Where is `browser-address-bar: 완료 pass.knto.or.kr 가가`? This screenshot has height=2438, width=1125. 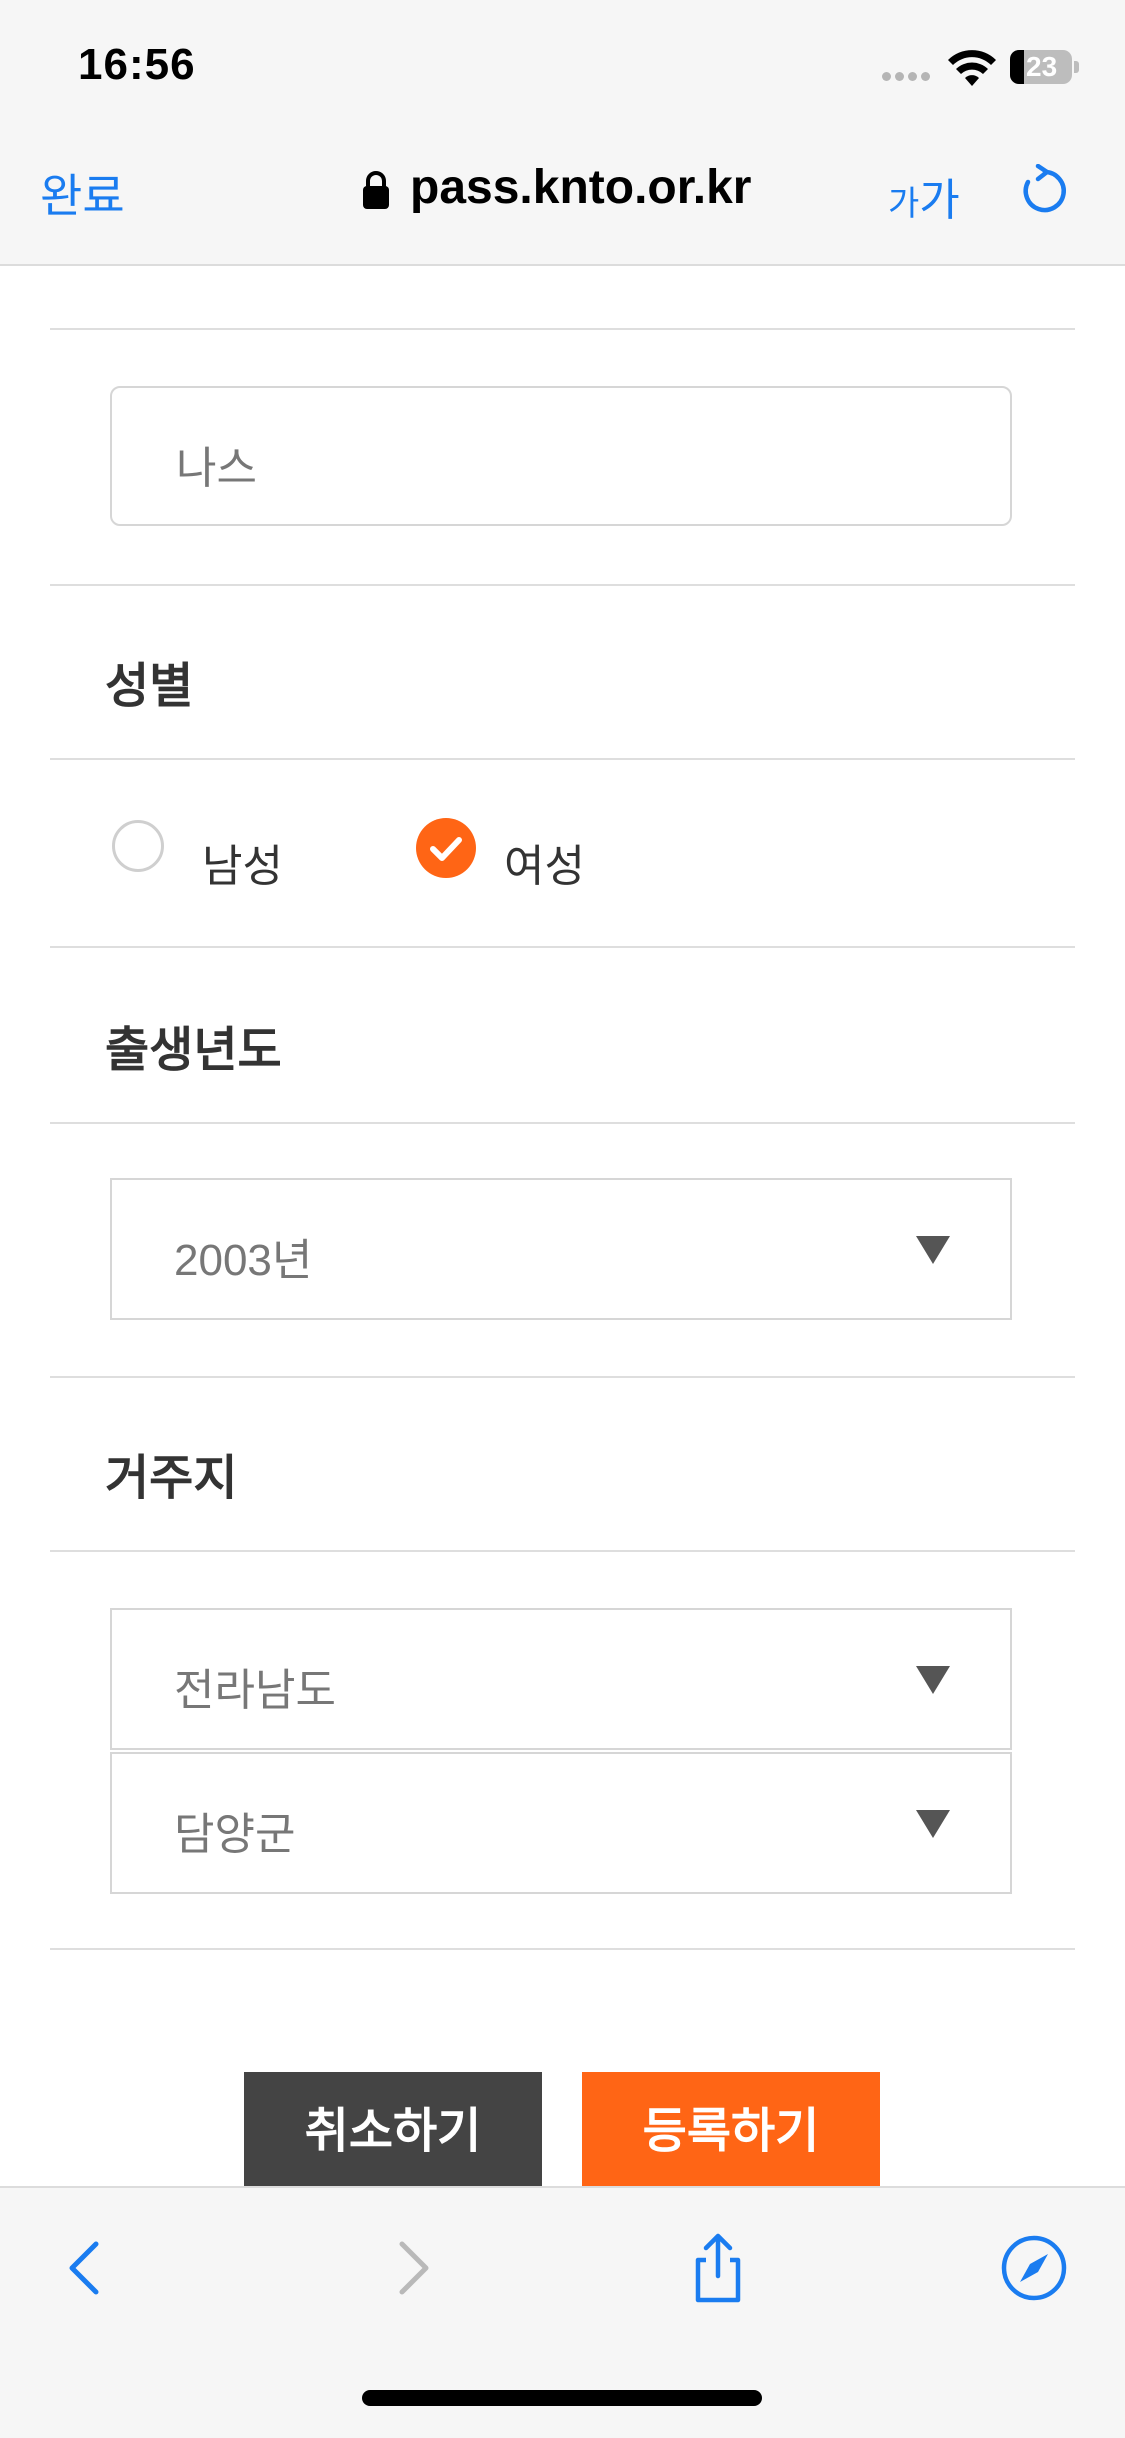 browser-address-bar: 완료 pass.knto.or.kr 가가 is located at coordinates (562, 198).